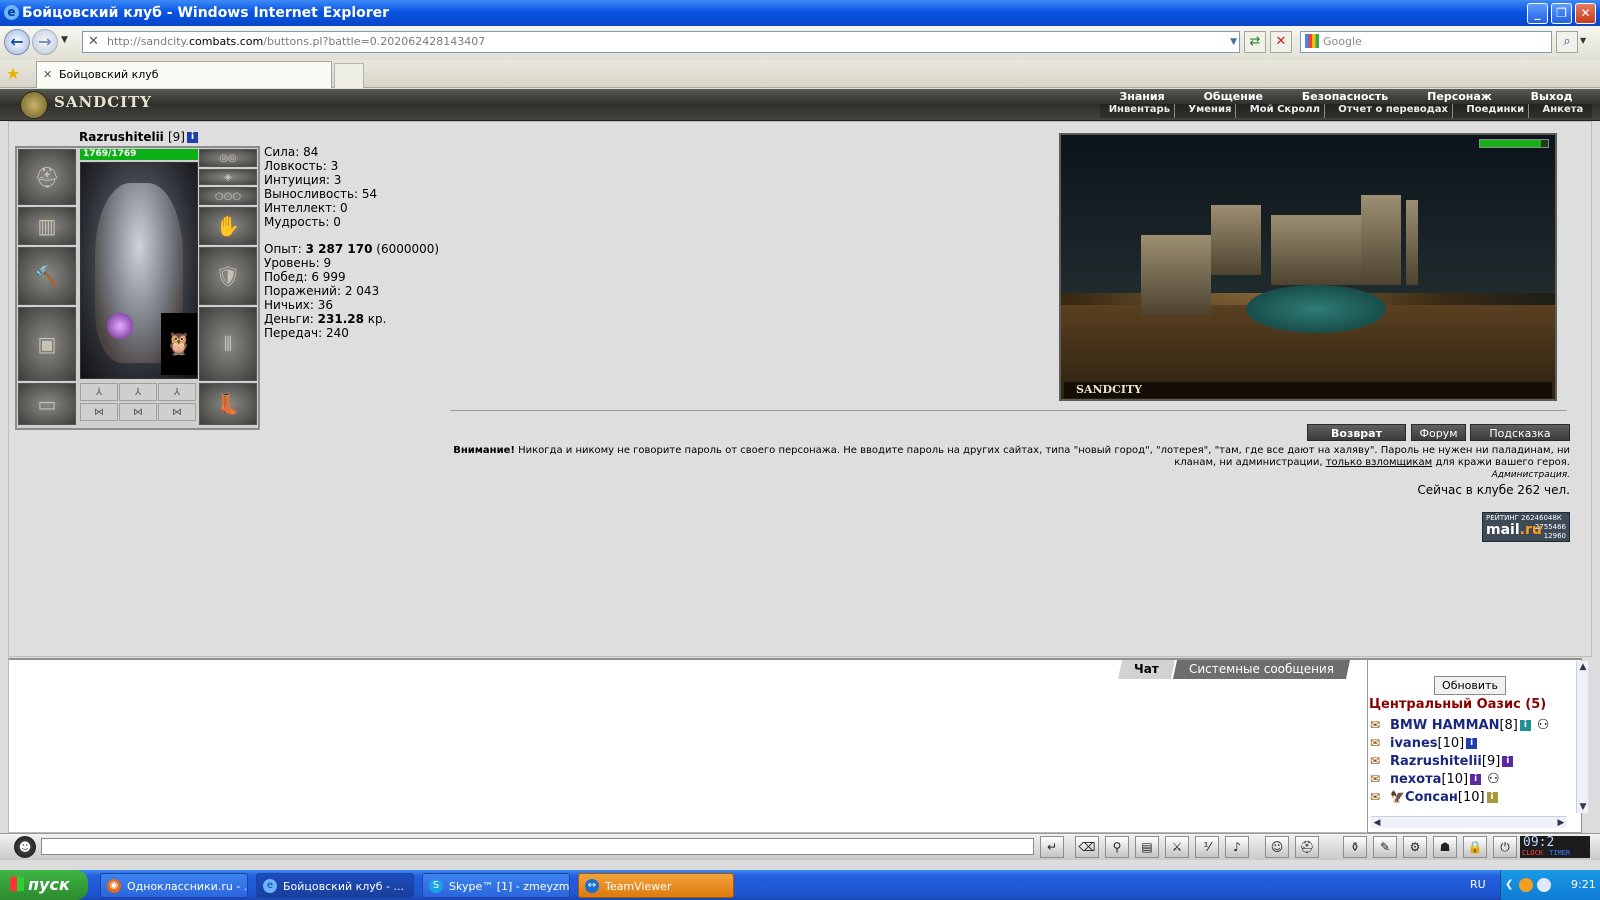 Image resolution: width=1600 pixels, height=900 pixels. Describe the element at coordinates (25, 847) in the screenshot. I see `chat-mode-icon: ☻` at that location.